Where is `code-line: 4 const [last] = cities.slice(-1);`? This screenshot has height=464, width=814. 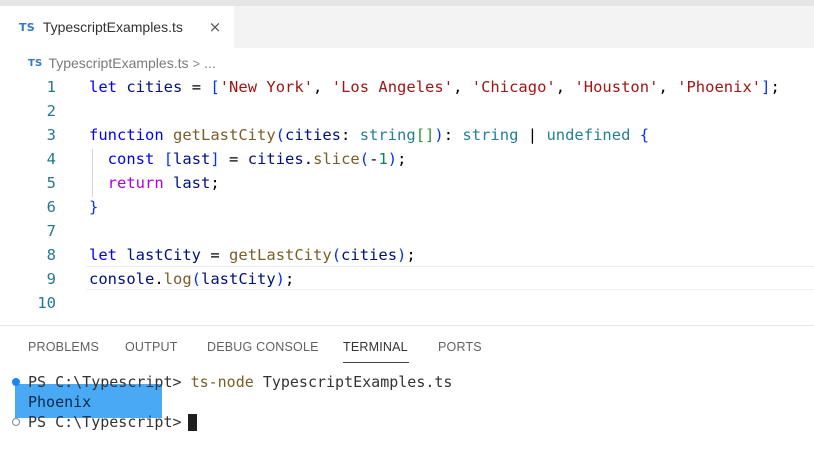 code-line: 4 const [last] = cities.slice(-1); is located at coordinates (407, 159).